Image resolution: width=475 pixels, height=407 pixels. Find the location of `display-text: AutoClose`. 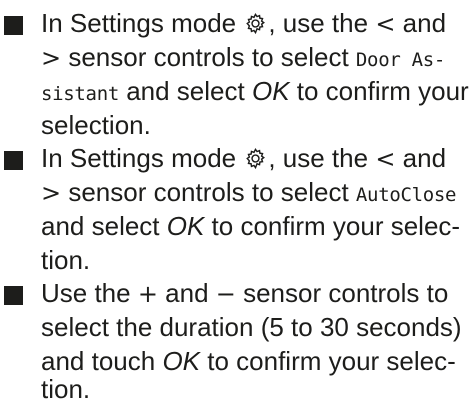

display-text: AutoClose is located at coordinates (406, 195).